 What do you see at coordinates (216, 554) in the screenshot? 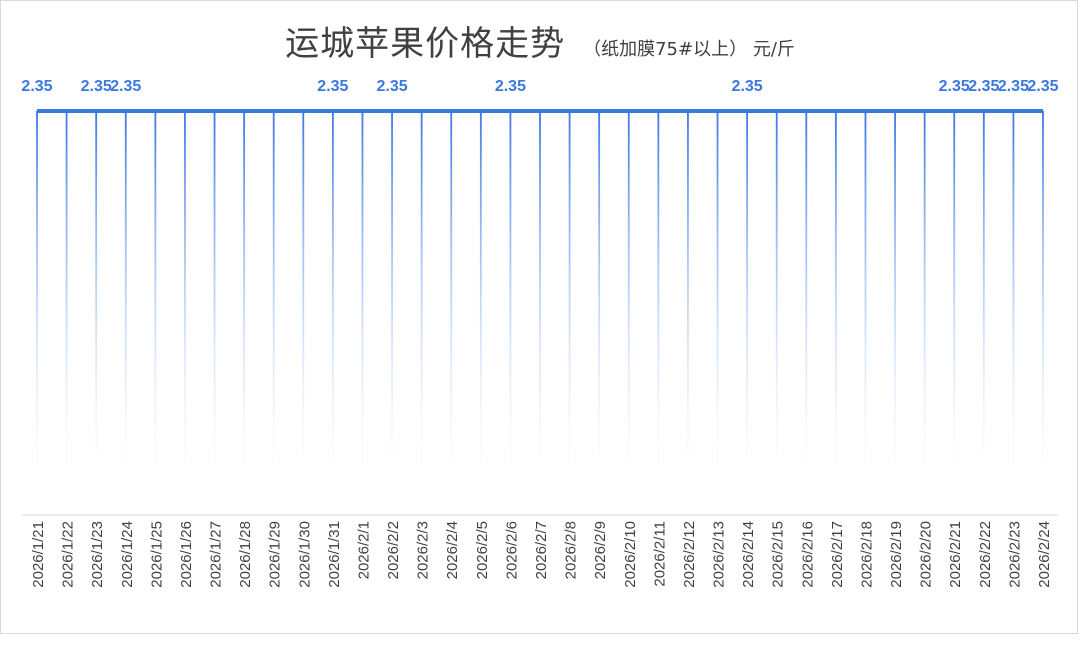
I see `x-tick-label: 2026/1/27` at bounding box center [216, 554].